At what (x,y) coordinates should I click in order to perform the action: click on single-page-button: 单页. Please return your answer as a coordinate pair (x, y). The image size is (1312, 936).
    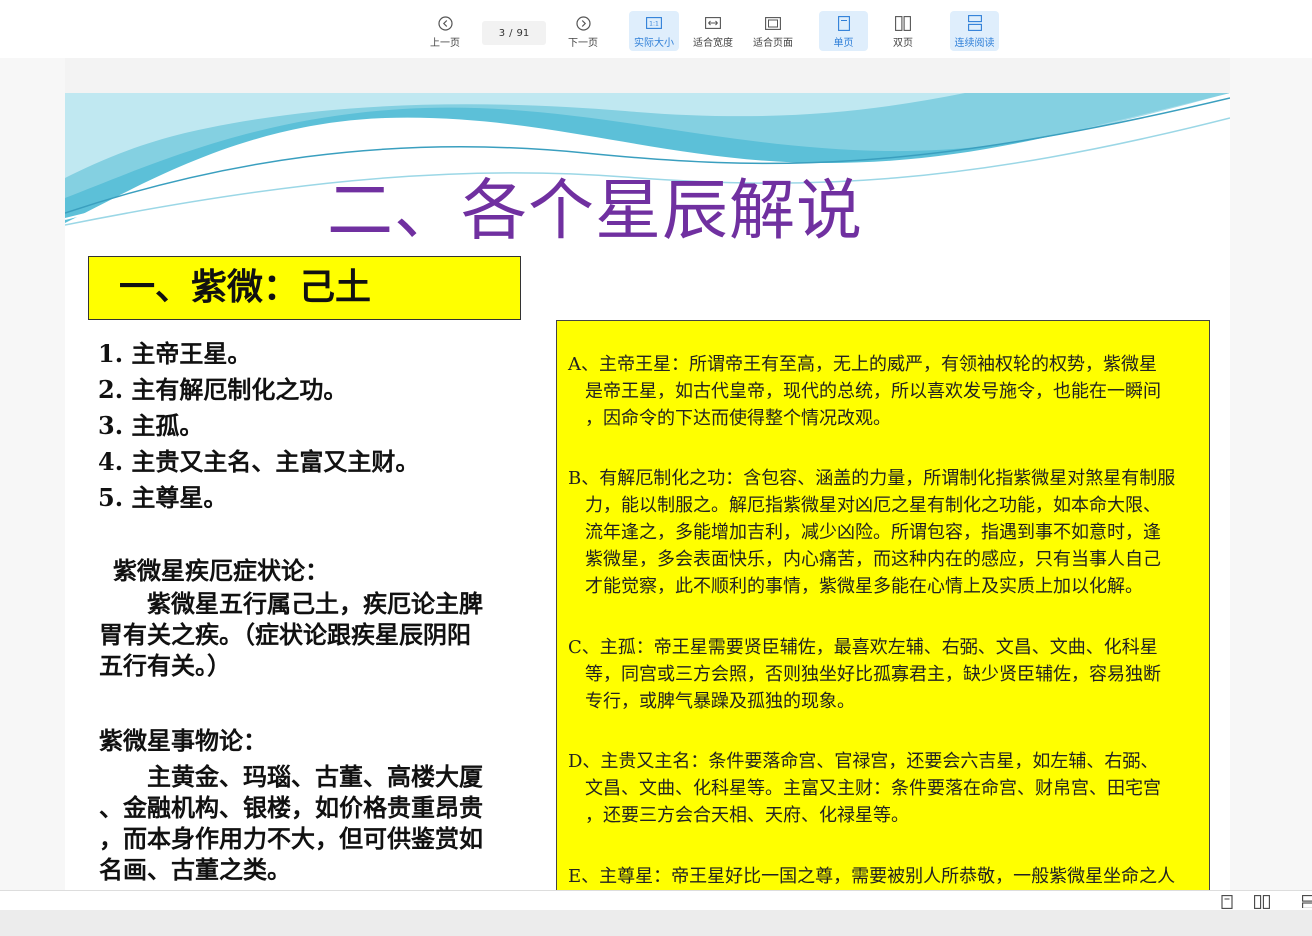
    Looking at the image, I should click on (843, 31).